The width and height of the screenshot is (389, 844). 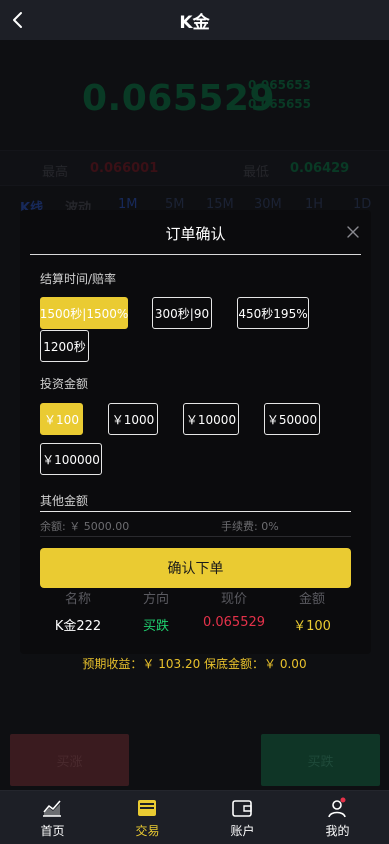 I want to click on invest-option: ￥100000, so click(x=71, y=459).